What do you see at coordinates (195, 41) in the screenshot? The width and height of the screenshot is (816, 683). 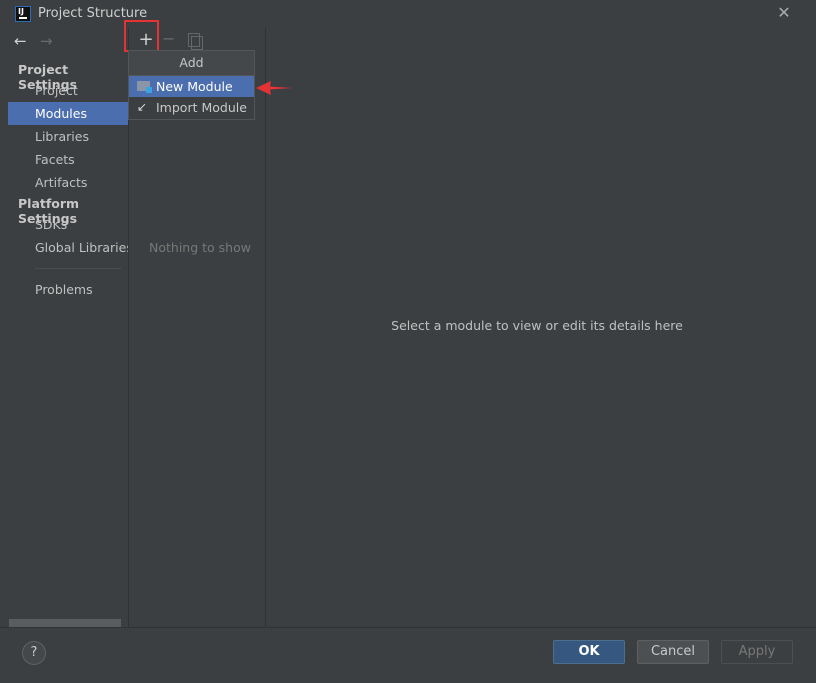 I see `copy-icon` at bounding box center [195, 41].